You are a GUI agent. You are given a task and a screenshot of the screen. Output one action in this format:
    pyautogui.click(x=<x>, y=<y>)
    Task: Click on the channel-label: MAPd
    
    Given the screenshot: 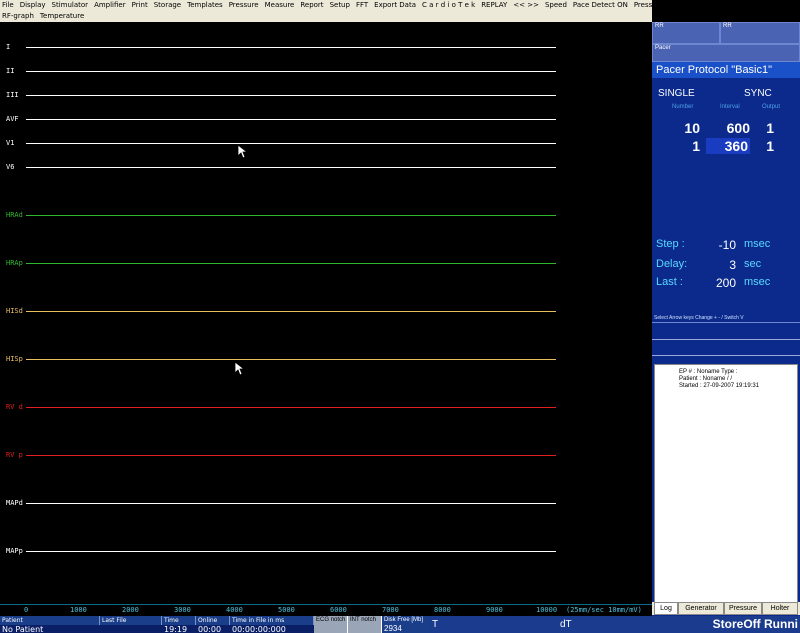 What is the action you would take?
    pyautogui.click(x=14, y=503)
    